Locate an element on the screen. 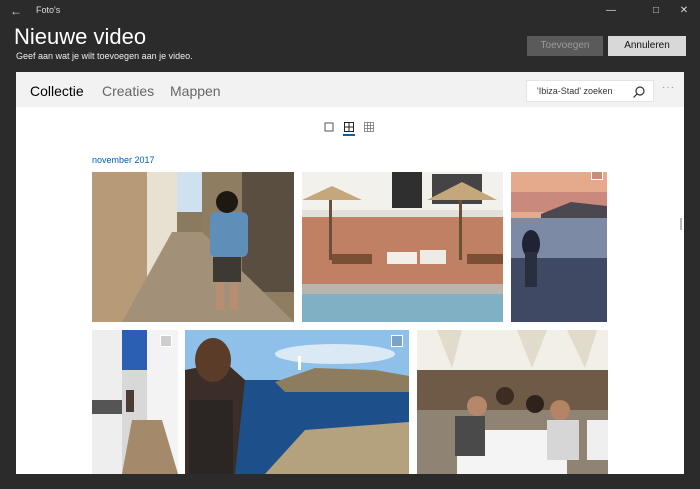 The width and height of the screenshot is (700, 489). more-options-icon: ··· is located at coordinates (668, 87).